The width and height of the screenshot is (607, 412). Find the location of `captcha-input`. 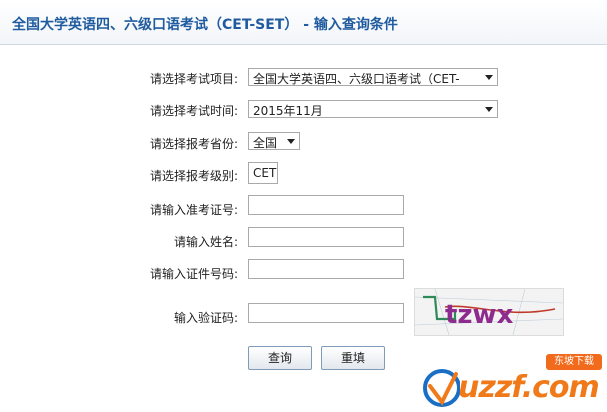

captcha-input is located at coordinates (326, 313).